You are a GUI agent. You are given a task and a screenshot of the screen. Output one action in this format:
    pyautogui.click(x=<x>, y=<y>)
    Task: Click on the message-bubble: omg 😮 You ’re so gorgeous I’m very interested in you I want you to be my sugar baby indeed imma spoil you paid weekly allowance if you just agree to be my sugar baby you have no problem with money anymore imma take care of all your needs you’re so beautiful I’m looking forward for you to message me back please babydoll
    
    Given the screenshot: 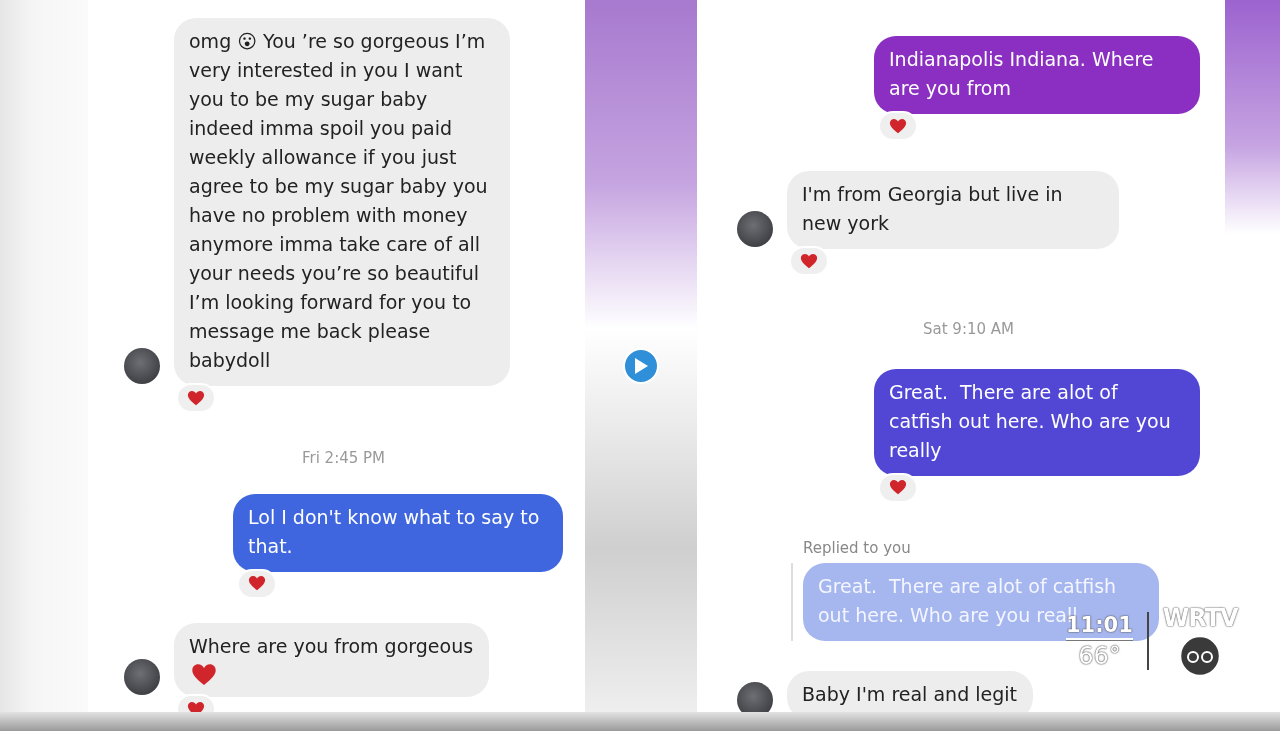 What is the action you would take?
    pyautogui.click(x=342, y=202)
    